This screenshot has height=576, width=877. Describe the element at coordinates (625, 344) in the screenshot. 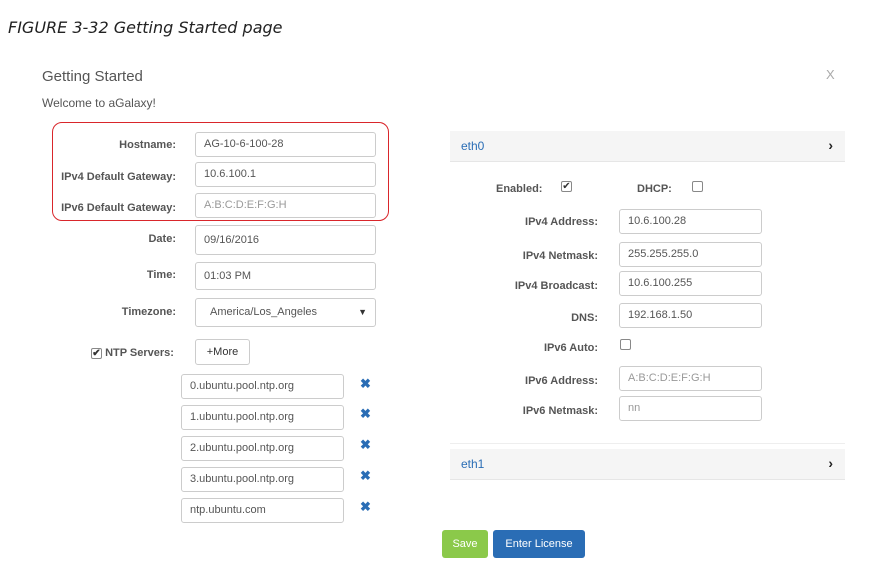

I see `ipv6-auto-checkbox` at that location.